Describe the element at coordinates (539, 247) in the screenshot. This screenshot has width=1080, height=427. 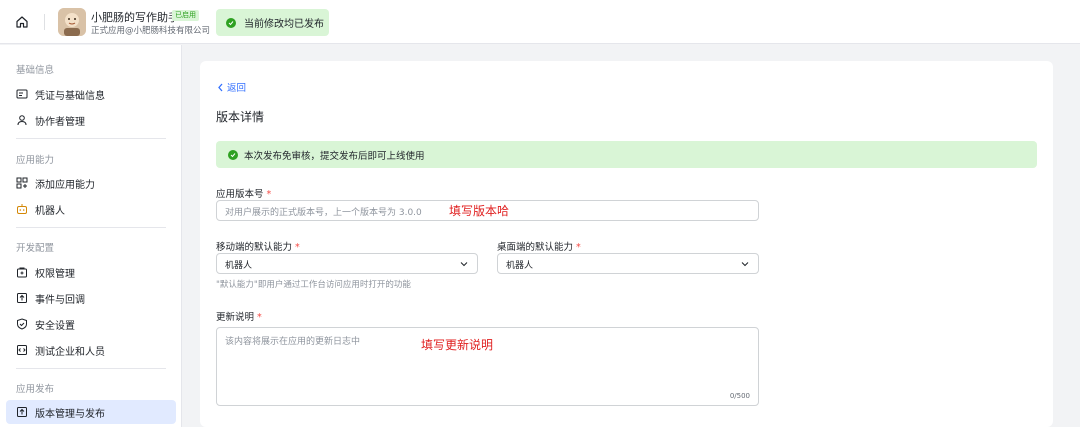
I see `desktop-default-label: 桌面端的默认能力 *` at that location.